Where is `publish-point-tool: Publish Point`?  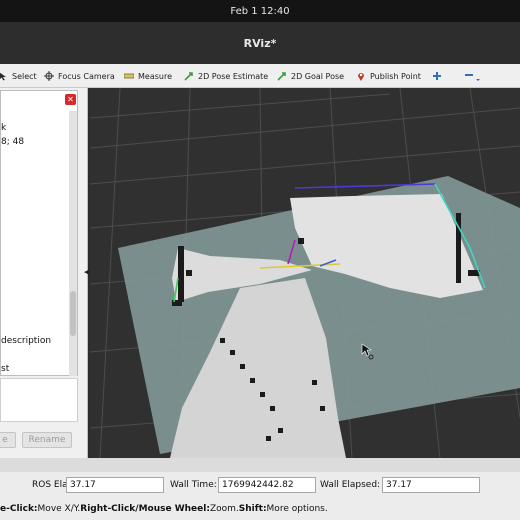
publish-point-tool: Publish Point is located at coordinates (388, 76).